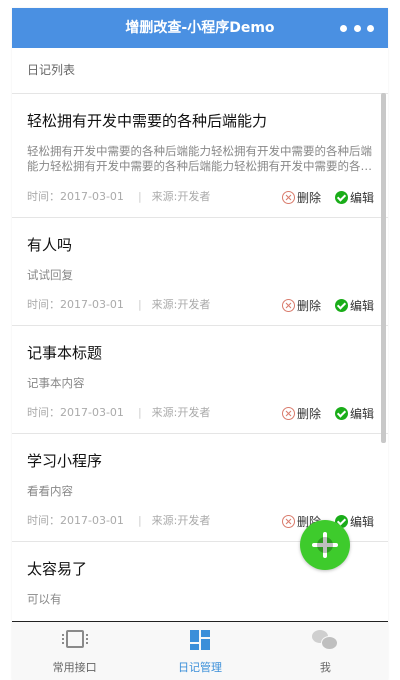 The image size is (400, 680). I want to click on add-entry-button, so click(325, 545).